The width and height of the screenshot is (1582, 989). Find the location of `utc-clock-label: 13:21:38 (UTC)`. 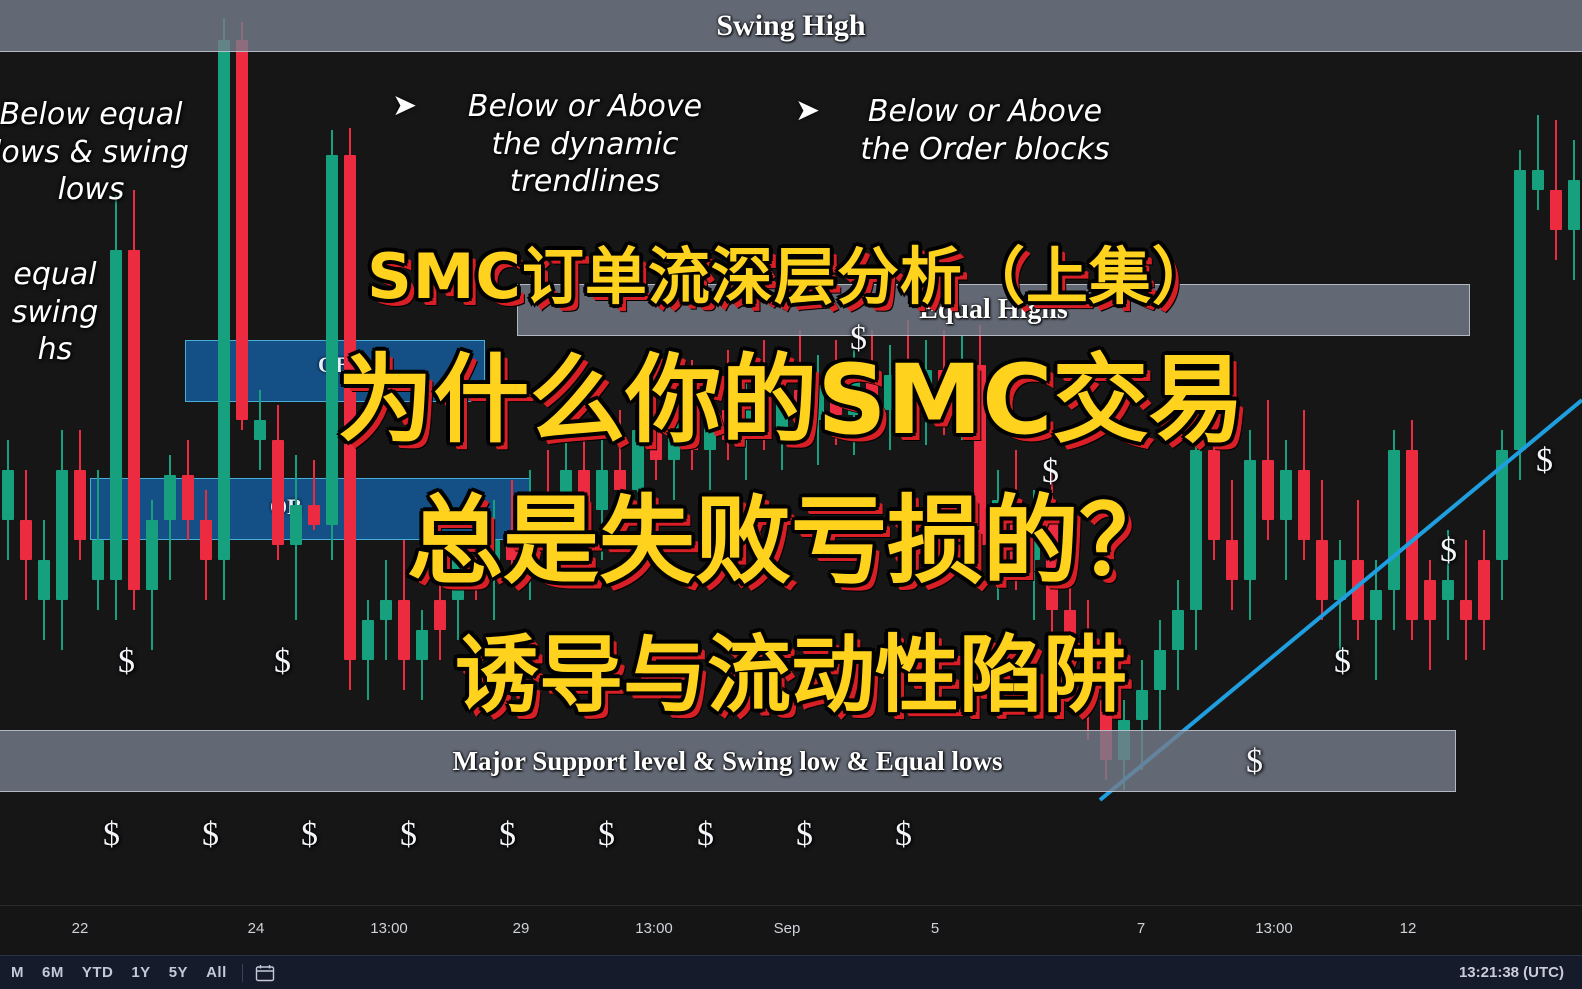

utc-clock-label: 13:21:38 (UTC) is located at coordinates (1511, 972).